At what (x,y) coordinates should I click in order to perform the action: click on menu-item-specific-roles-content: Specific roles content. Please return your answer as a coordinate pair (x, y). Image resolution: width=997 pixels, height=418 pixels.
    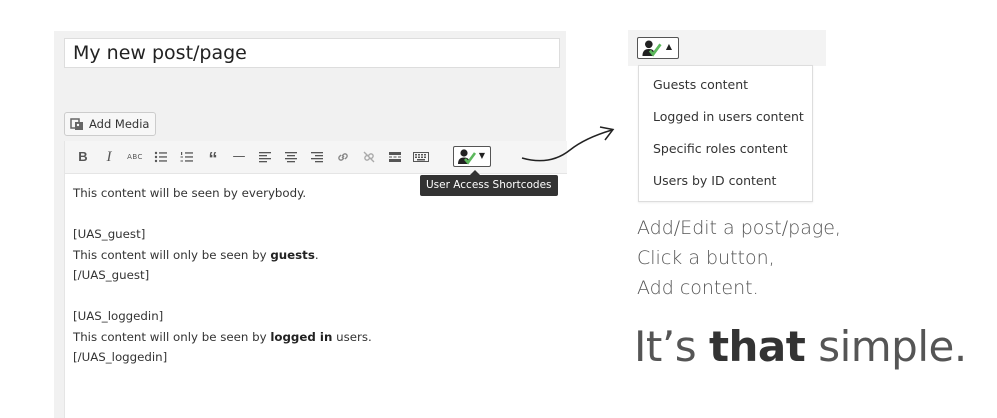
    Looking at the image, I should click on (720, 148).